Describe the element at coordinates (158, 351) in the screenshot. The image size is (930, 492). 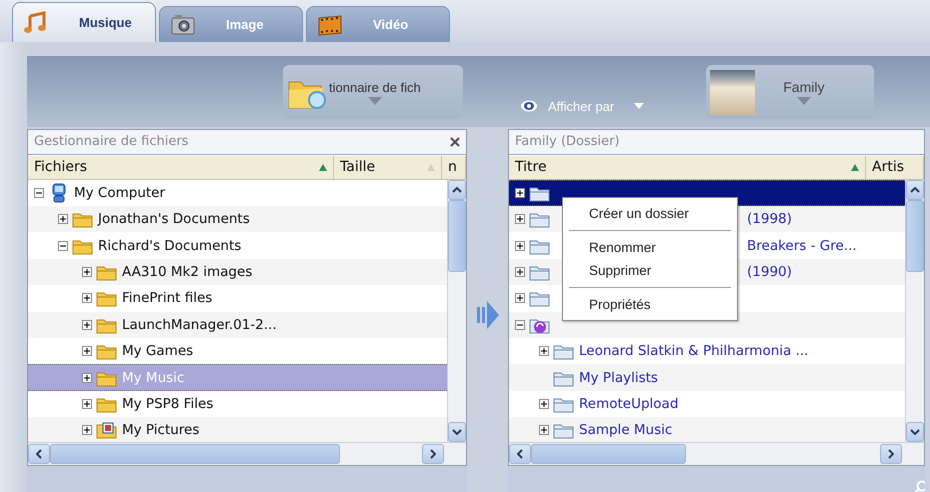
I see `tree-item-label: My Games` at that location.